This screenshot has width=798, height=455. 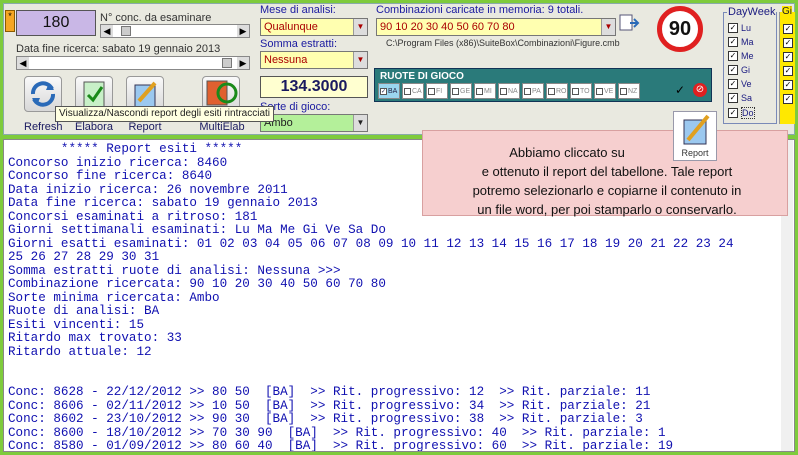 I want to click on multielab-label: MultiElab, so click(x=222, y=127).